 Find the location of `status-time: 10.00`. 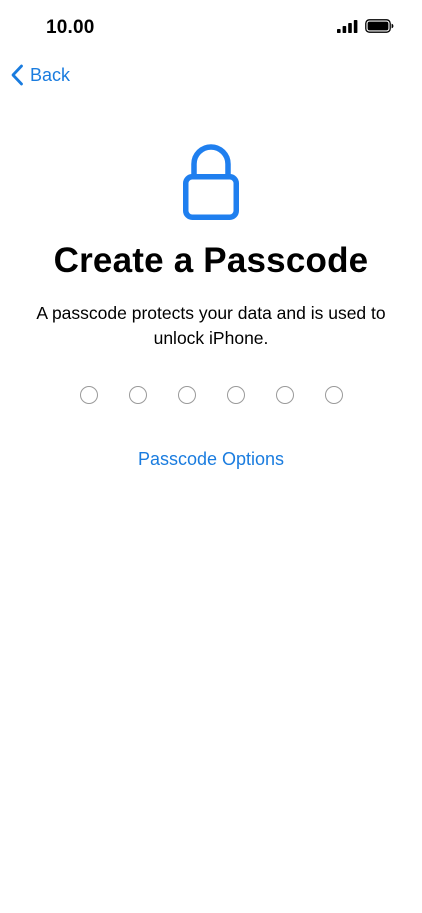

status-time: 10.00 is located at coordinates (70, 27).